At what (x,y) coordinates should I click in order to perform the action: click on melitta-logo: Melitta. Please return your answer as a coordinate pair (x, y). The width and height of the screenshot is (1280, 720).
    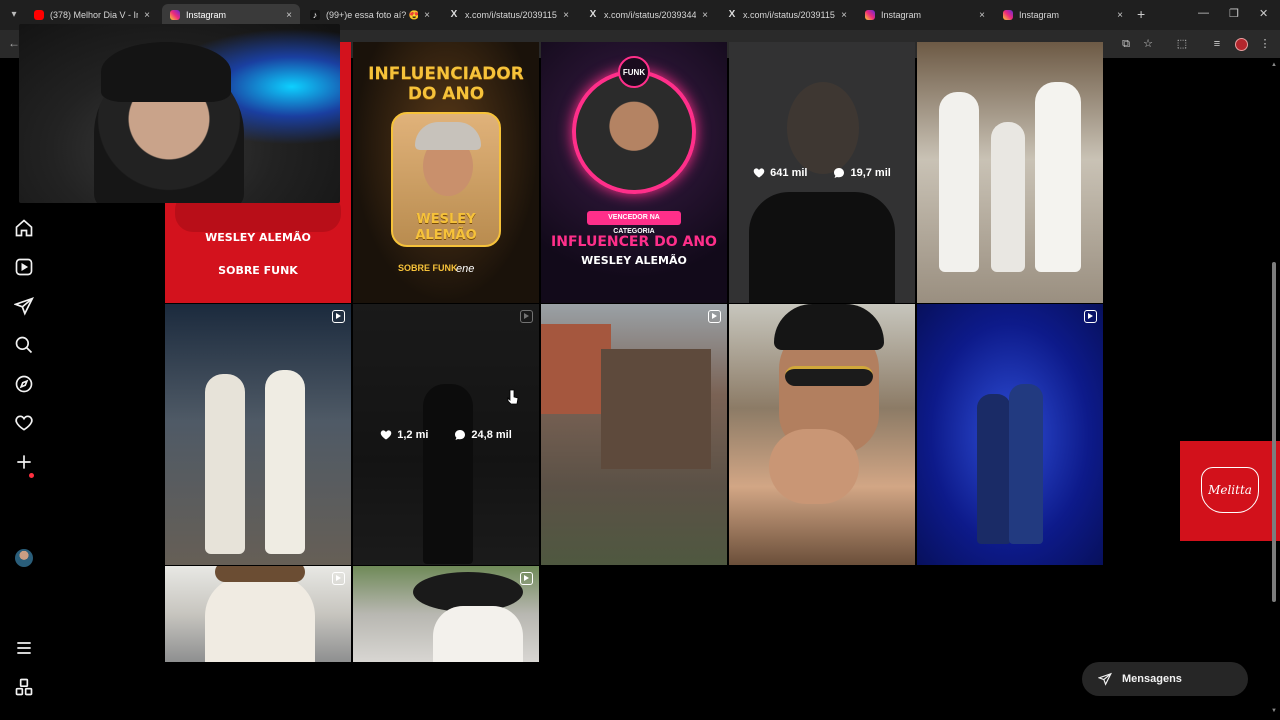
    Looking at the image, I should click on (1230, 490).